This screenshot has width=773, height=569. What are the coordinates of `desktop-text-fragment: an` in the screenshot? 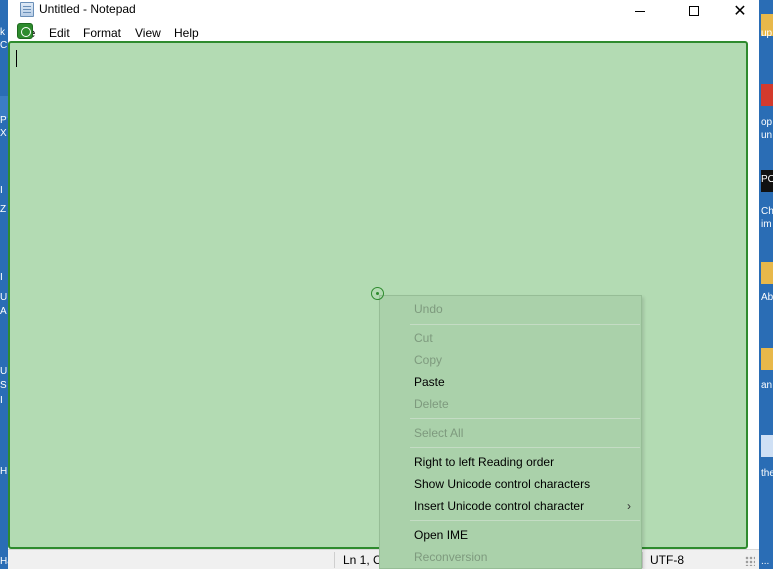 It's located at (767, 385).